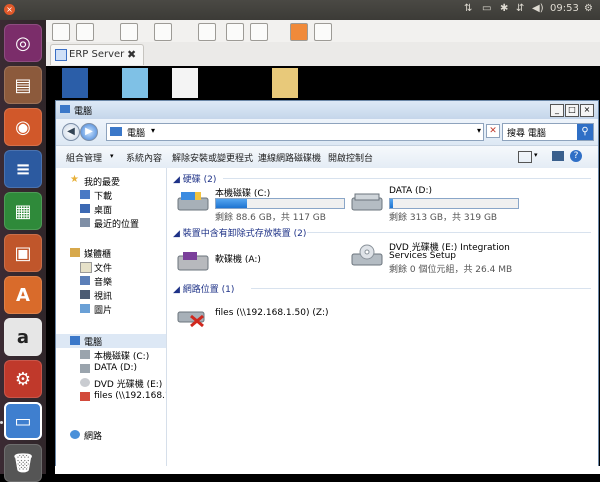 Image resolution: width=600 pixels, height=482 pixels. What do you see at coordinates (323, 32) in the screenshot?
I see `usb-icon` at bounding box center [323, 32].